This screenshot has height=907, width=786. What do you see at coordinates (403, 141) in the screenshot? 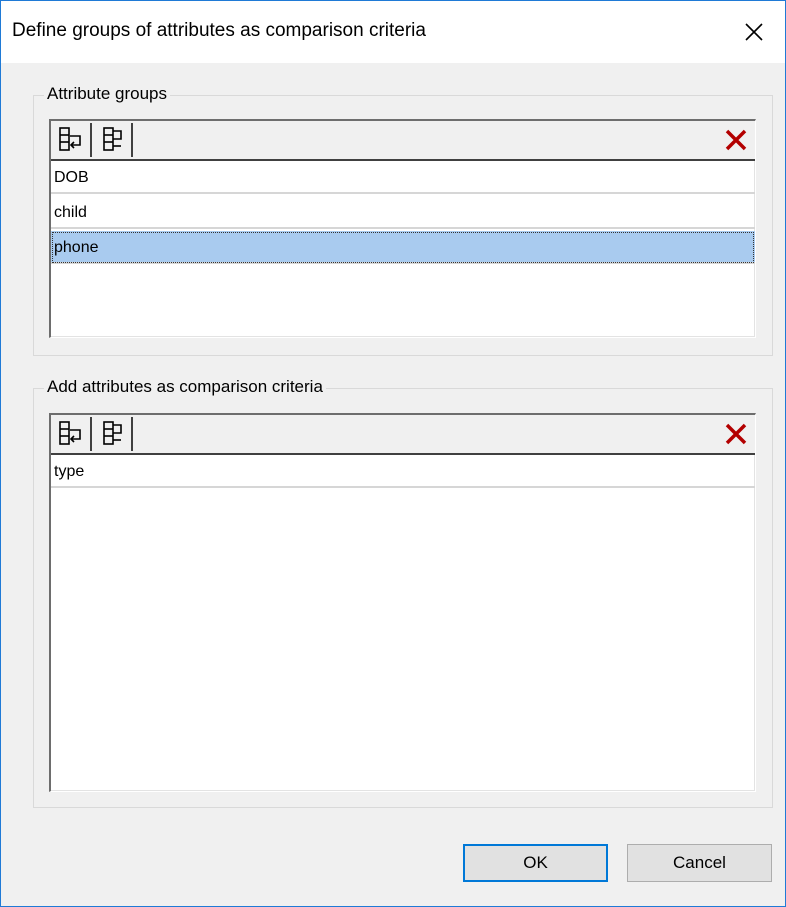
I see `attribute-groups-toolbar` at bounding box center [403, 141].